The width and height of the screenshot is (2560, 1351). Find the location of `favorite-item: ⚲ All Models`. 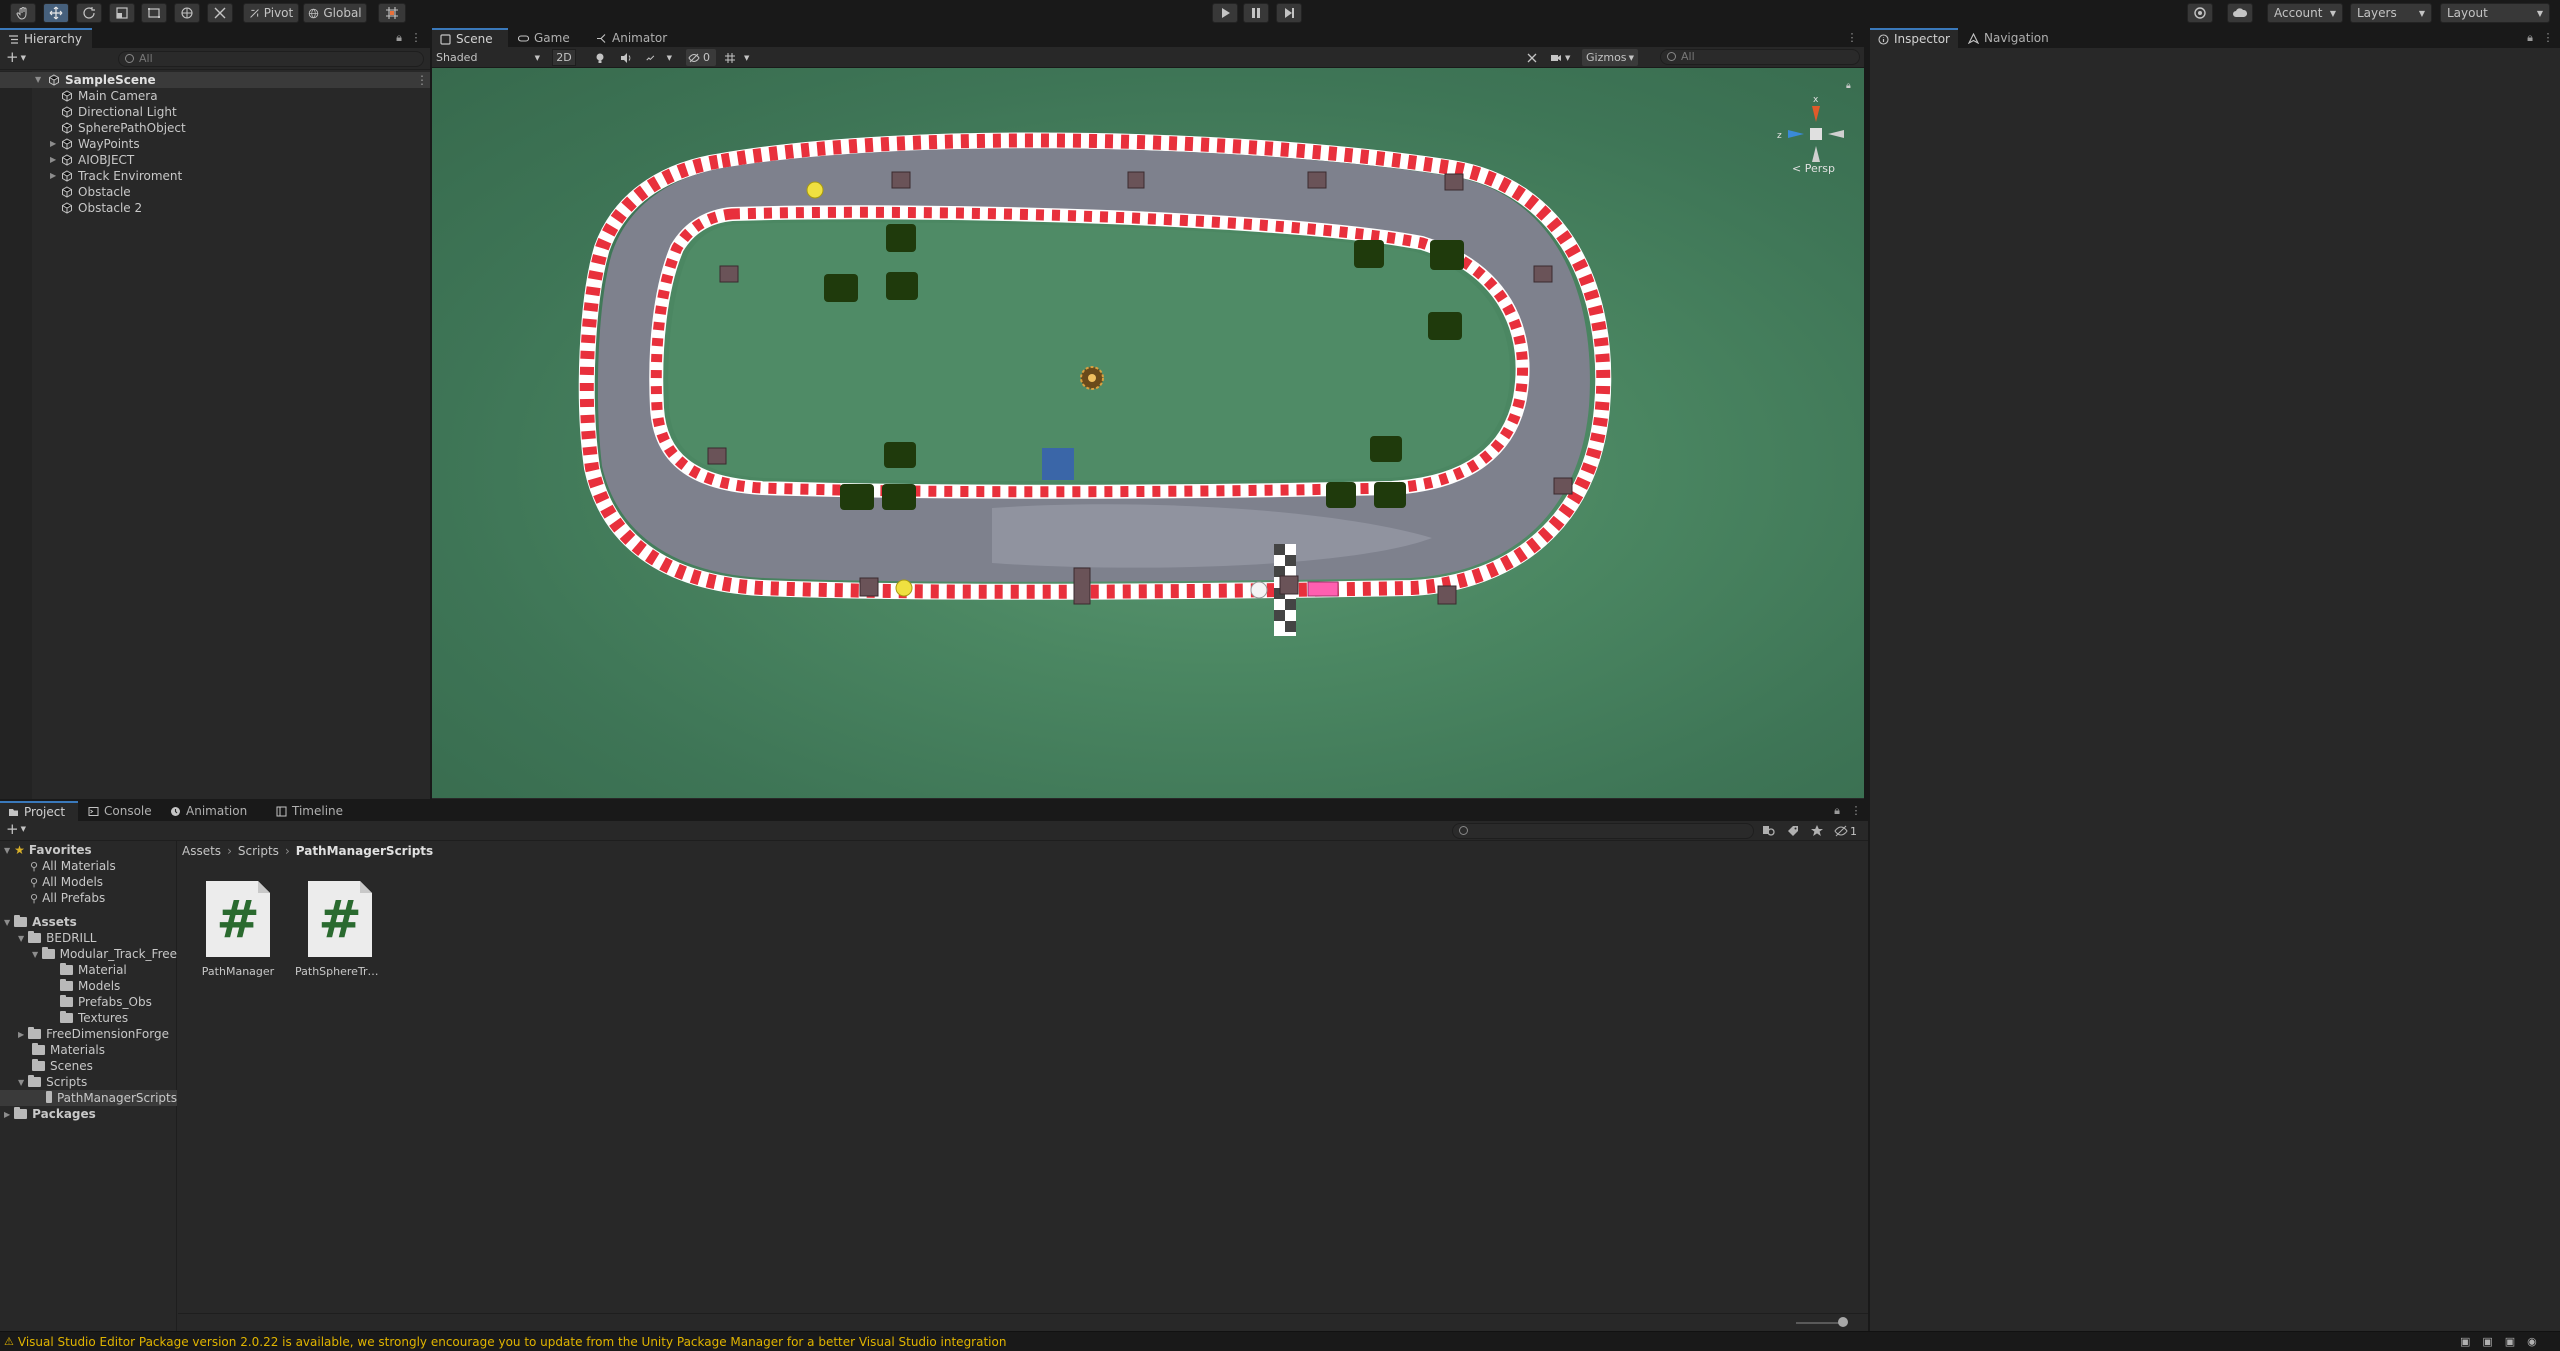

favorite-item: ⚲ All Models is located at coordinates (66, 882).